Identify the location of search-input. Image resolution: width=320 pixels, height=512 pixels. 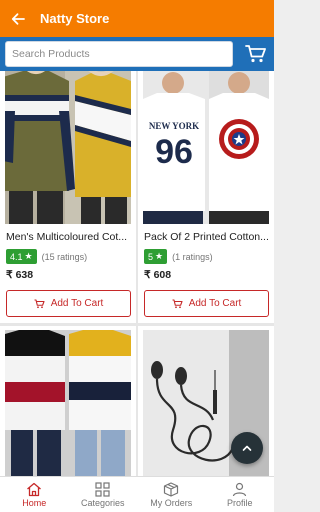
(119, 54).